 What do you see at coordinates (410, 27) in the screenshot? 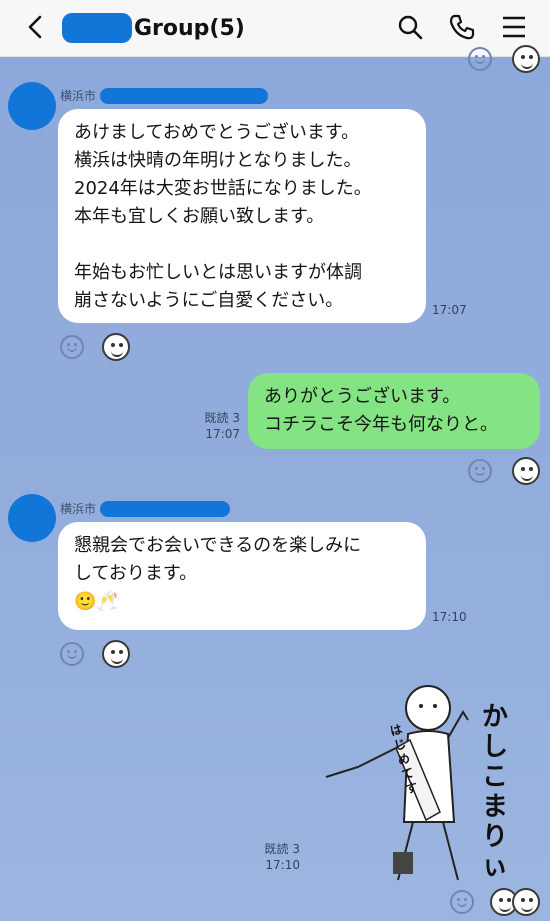
I see `search-icon` at bounding box center [410, 27].